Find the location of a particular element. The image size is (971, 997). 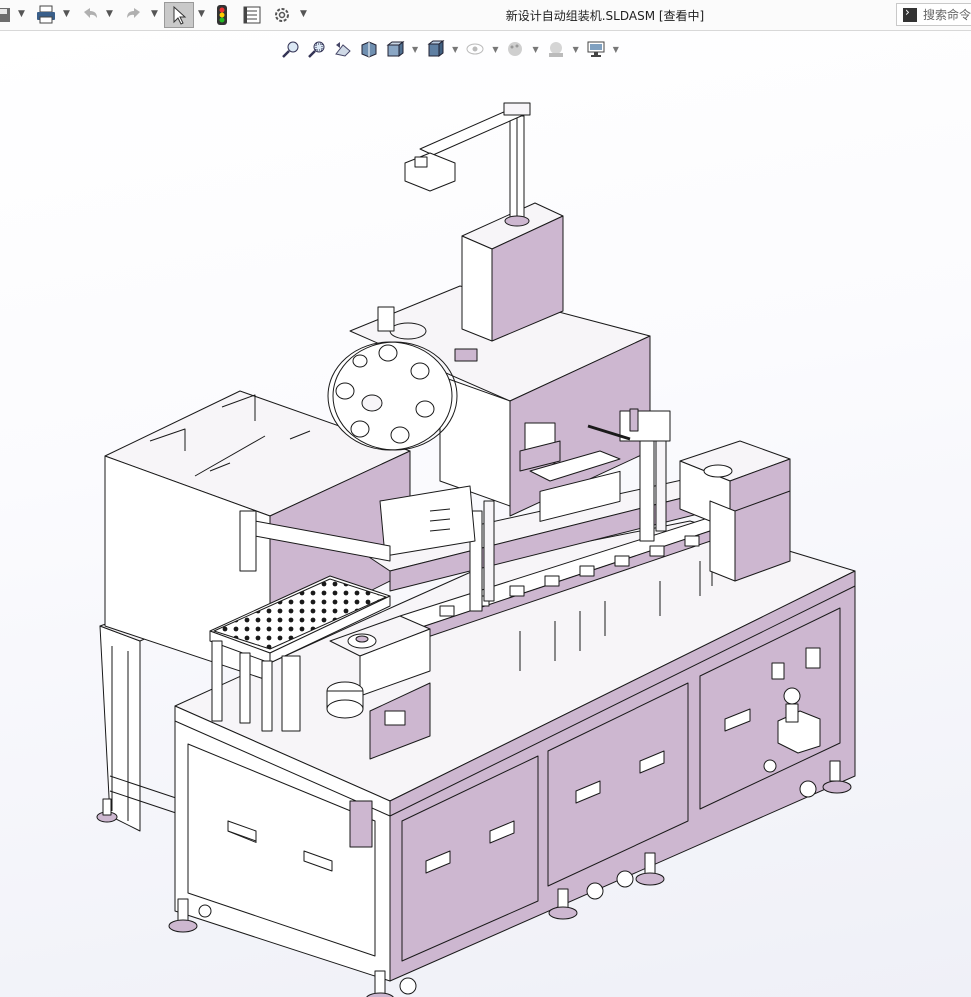

redo-dropdown-caret: ▼ is located at coordinates (154, 14).